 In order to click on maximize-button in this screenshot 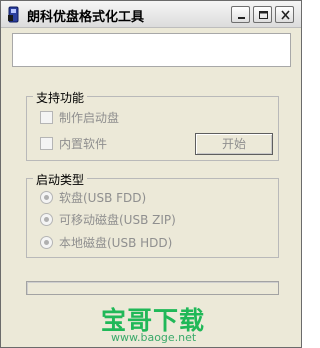, I will do `click(262, 14)`.